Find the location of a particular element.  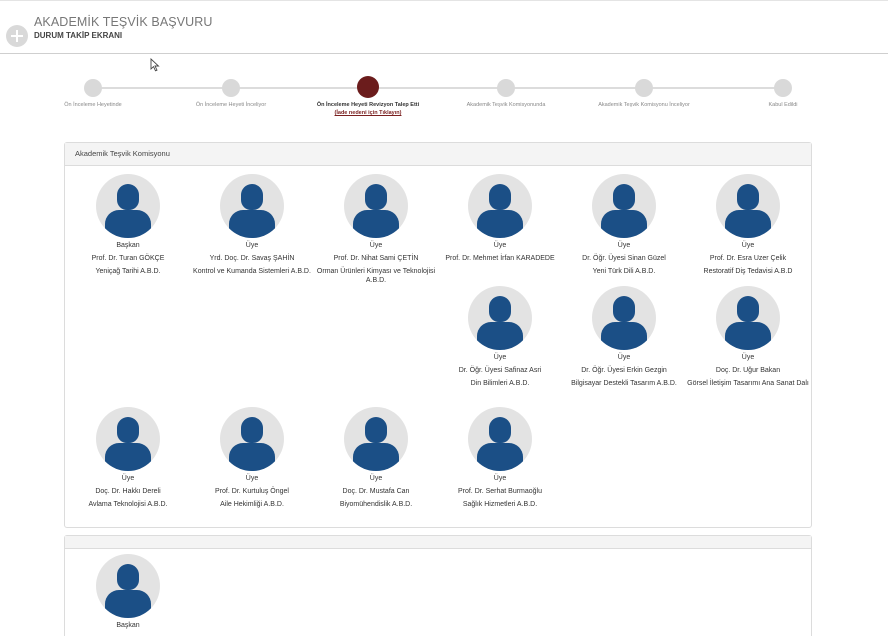

step-on-inceleme-heyeti-inceliyor: Ön İnceleme Heyeti İnceliyor is located at coordinates (231, 92).